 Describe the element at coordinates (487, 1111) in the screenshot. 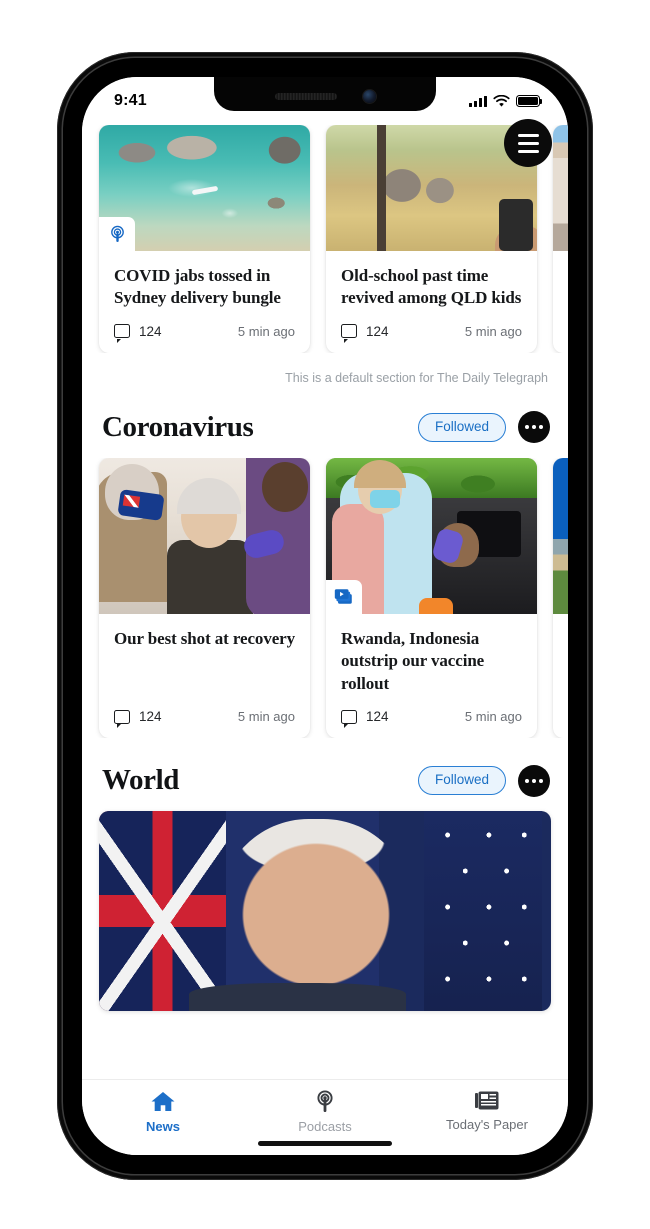

I see `tab-todays-paper: Today's Paper` at that location.